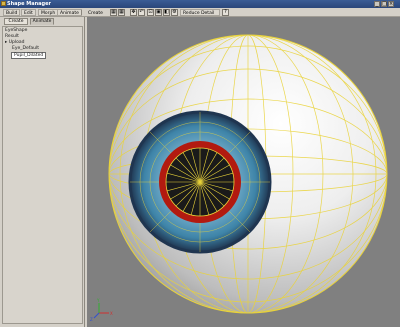 The height and width of the screenshot is (327, 400). I want to click on grid-dense-icon: ▦, so click(121, 12).